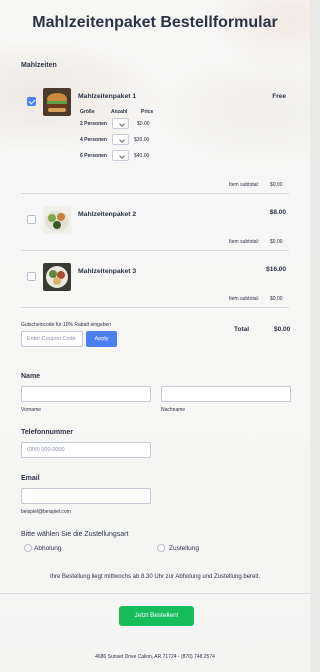 The width and height of the screenshot is (320, 672). I want to click on product-3-checkbox, so click(31, 276).